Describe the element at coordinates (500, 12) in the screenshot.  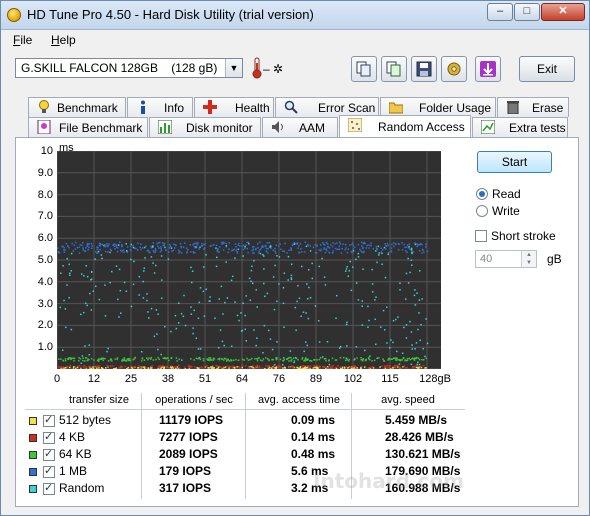
I see `minimize-button: –` at that location.